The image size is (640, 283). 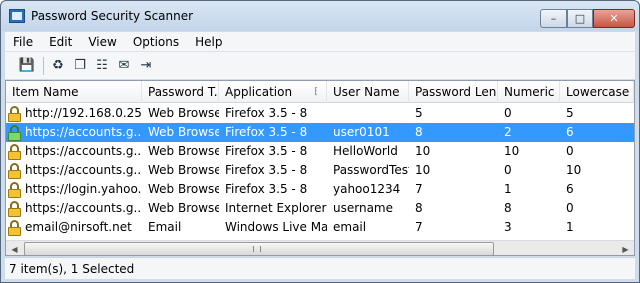 I want to click on menu-options: Options, so click(x=156, y=42).